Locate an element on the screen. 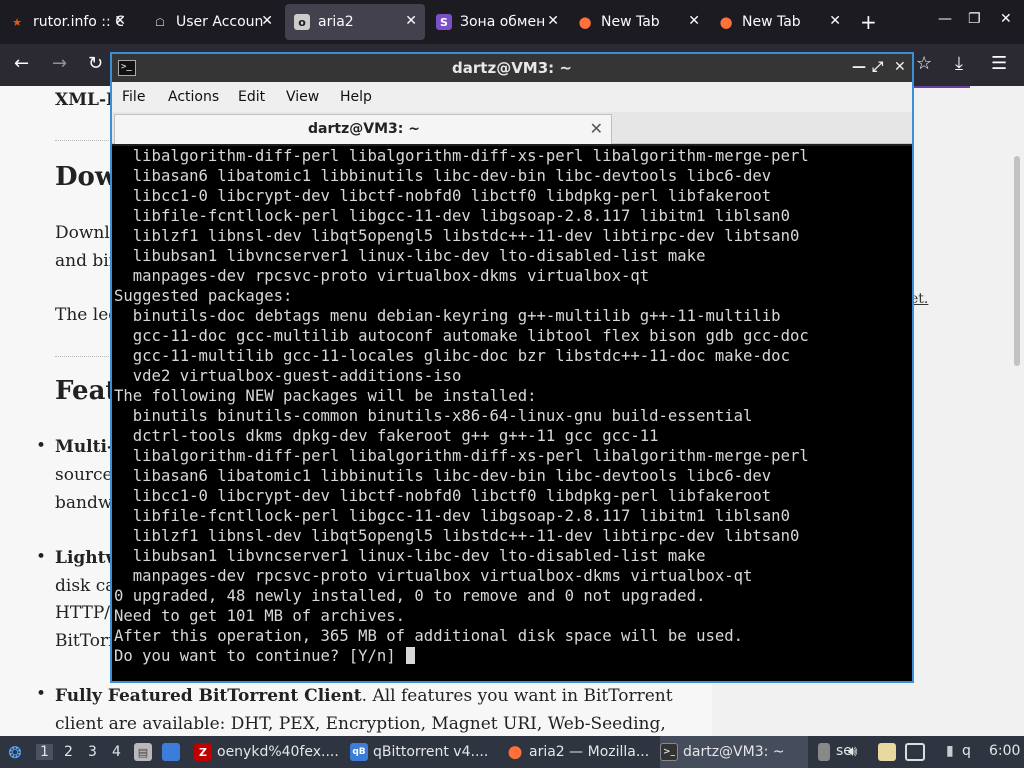 Image resolution: width=1024 pixels, height=768 pixels. terminal-icon: >_ is located at coordinates (669, 752).